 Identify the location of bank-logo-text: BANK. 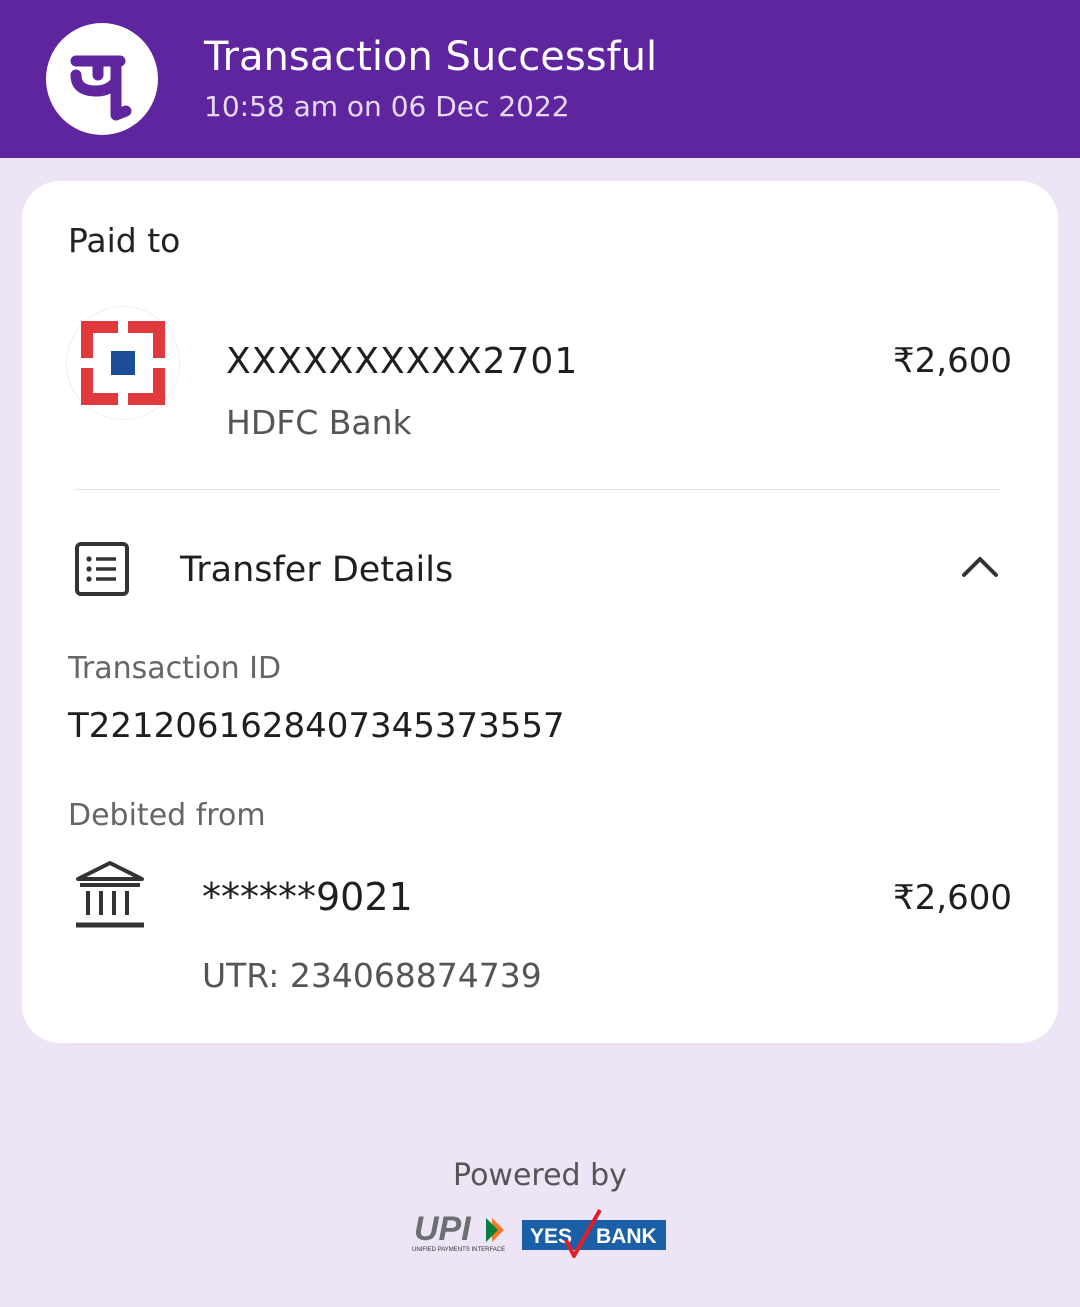
(626, 1236).